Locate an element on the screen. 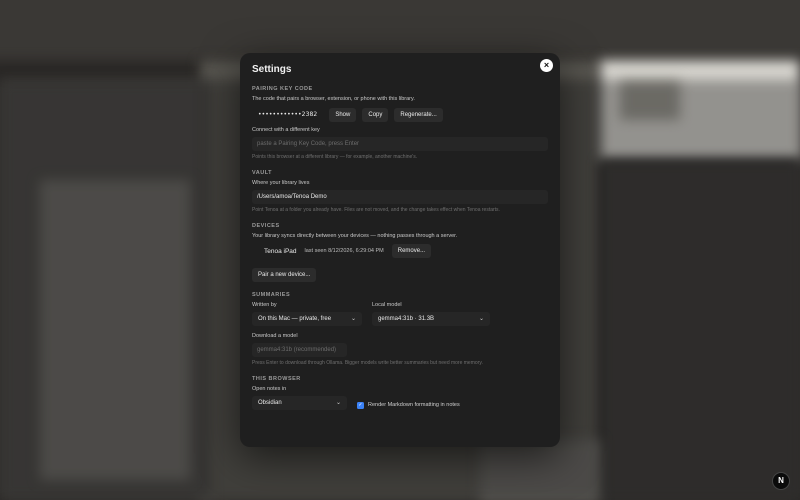 The width and height of the screenshot is (800, 500). connect-key-input: paste a Pairing Key Code, press Enter is located at coordinates (400, 144).